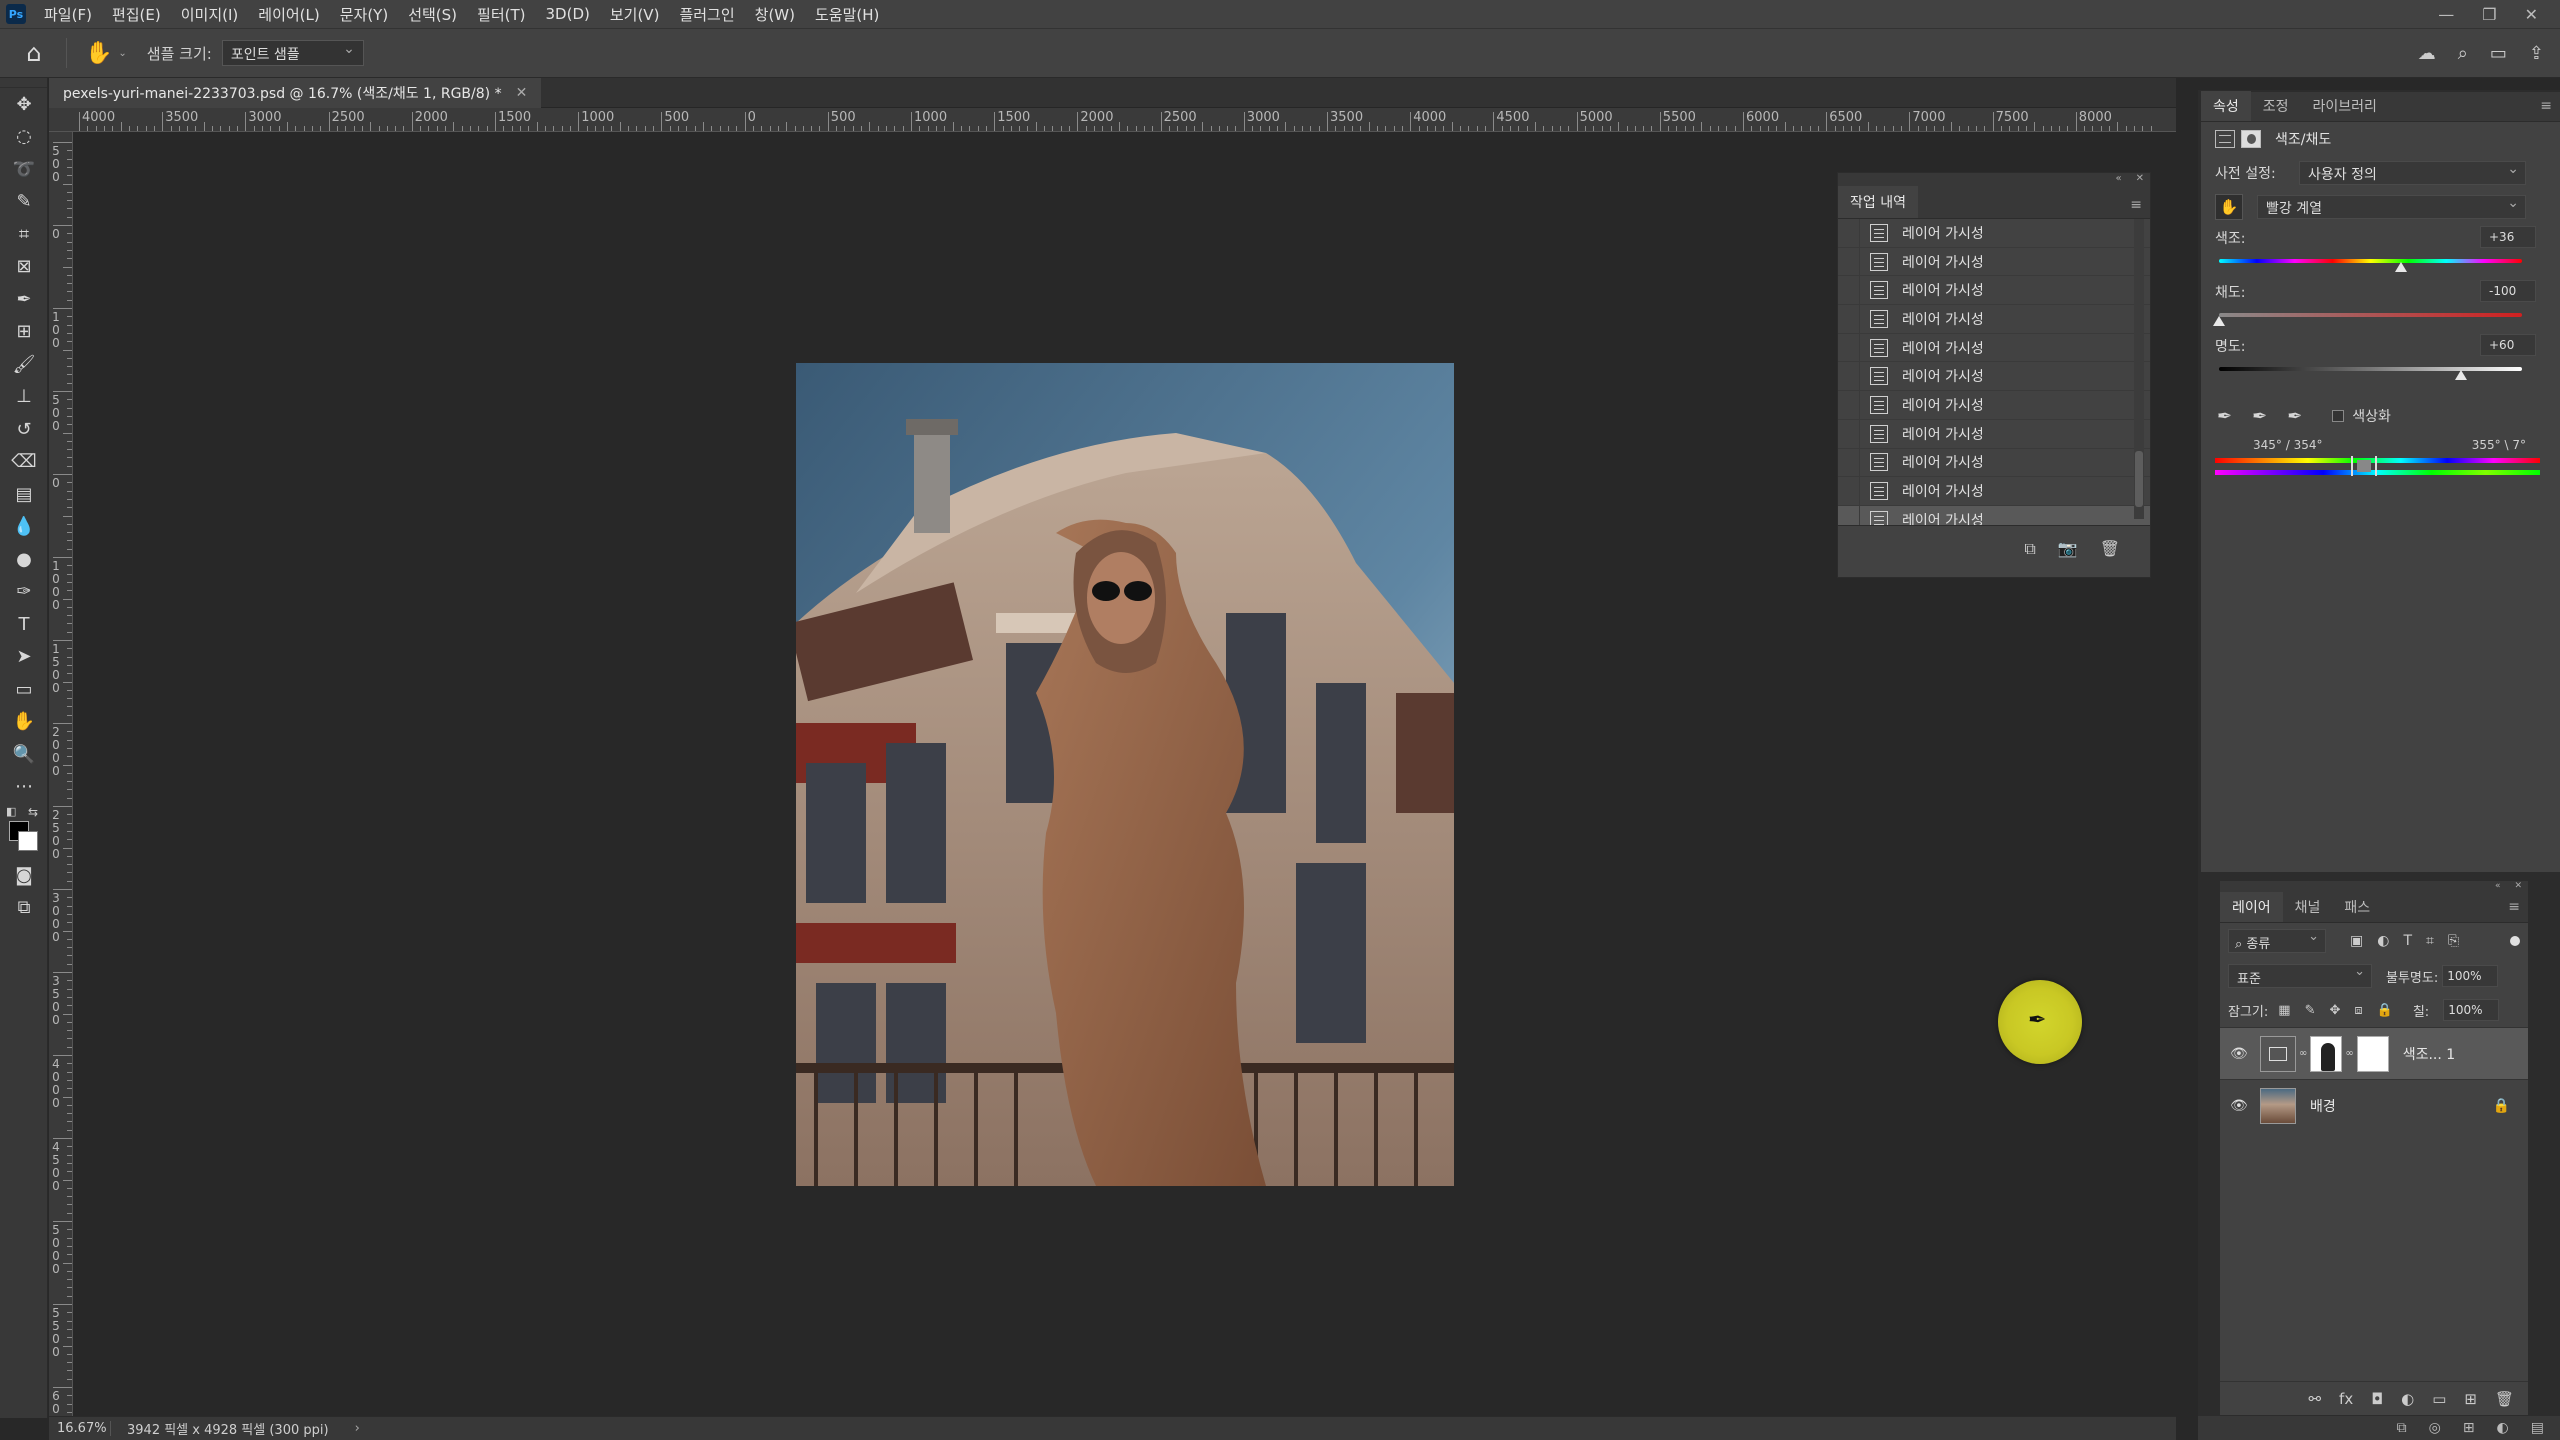 The height and width of the screenshot is (1440, 2560). I want to click on hue-slider-thumb, so click(2400, 267).